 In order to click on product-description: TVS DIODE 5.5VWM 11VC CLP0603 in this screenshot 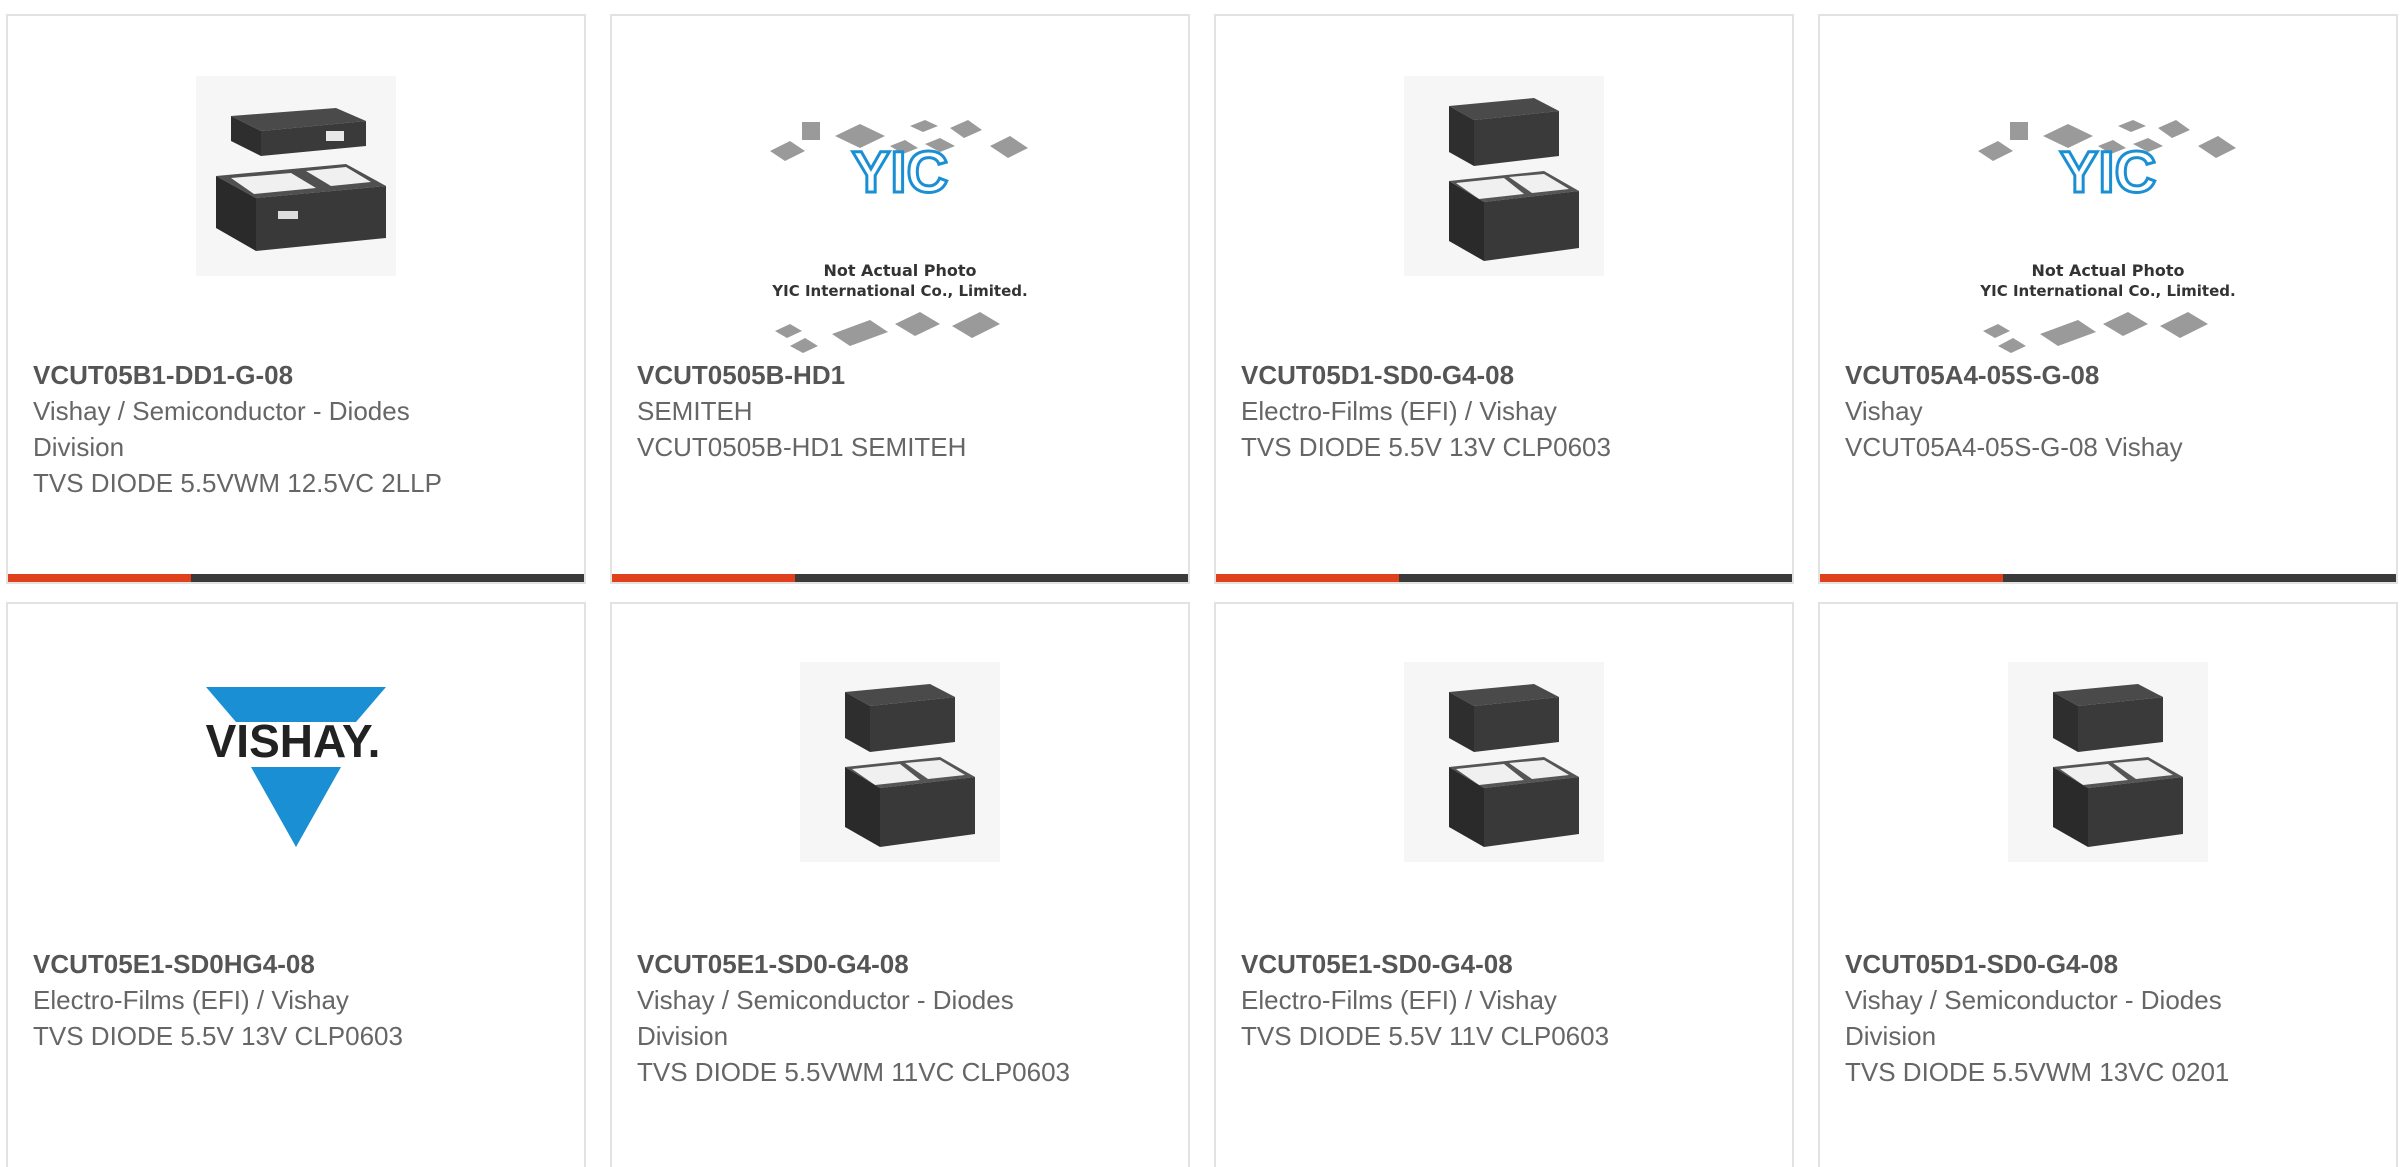, I will do `click(854, 1072)`.